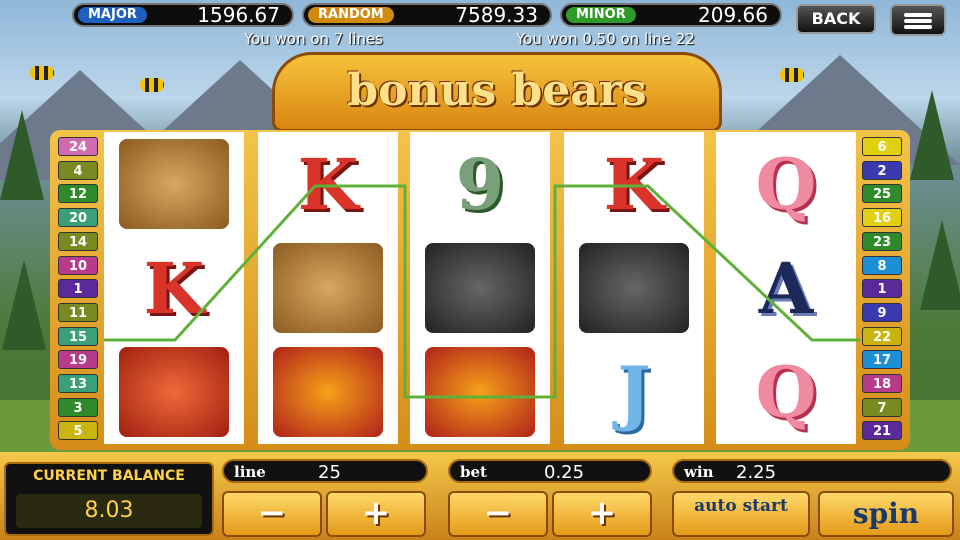  What do you see at coordinates (250, 472) in the screenshot?
I see `line-label: line` at bounding box center [250, 472].